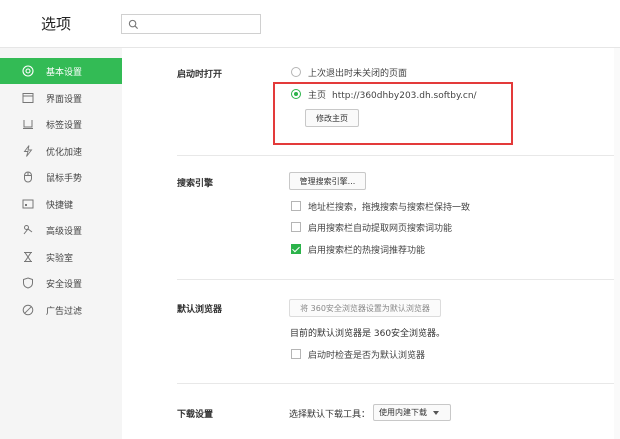  I want to click on sidebar-item-label: 基本设置, so click(64, 73).